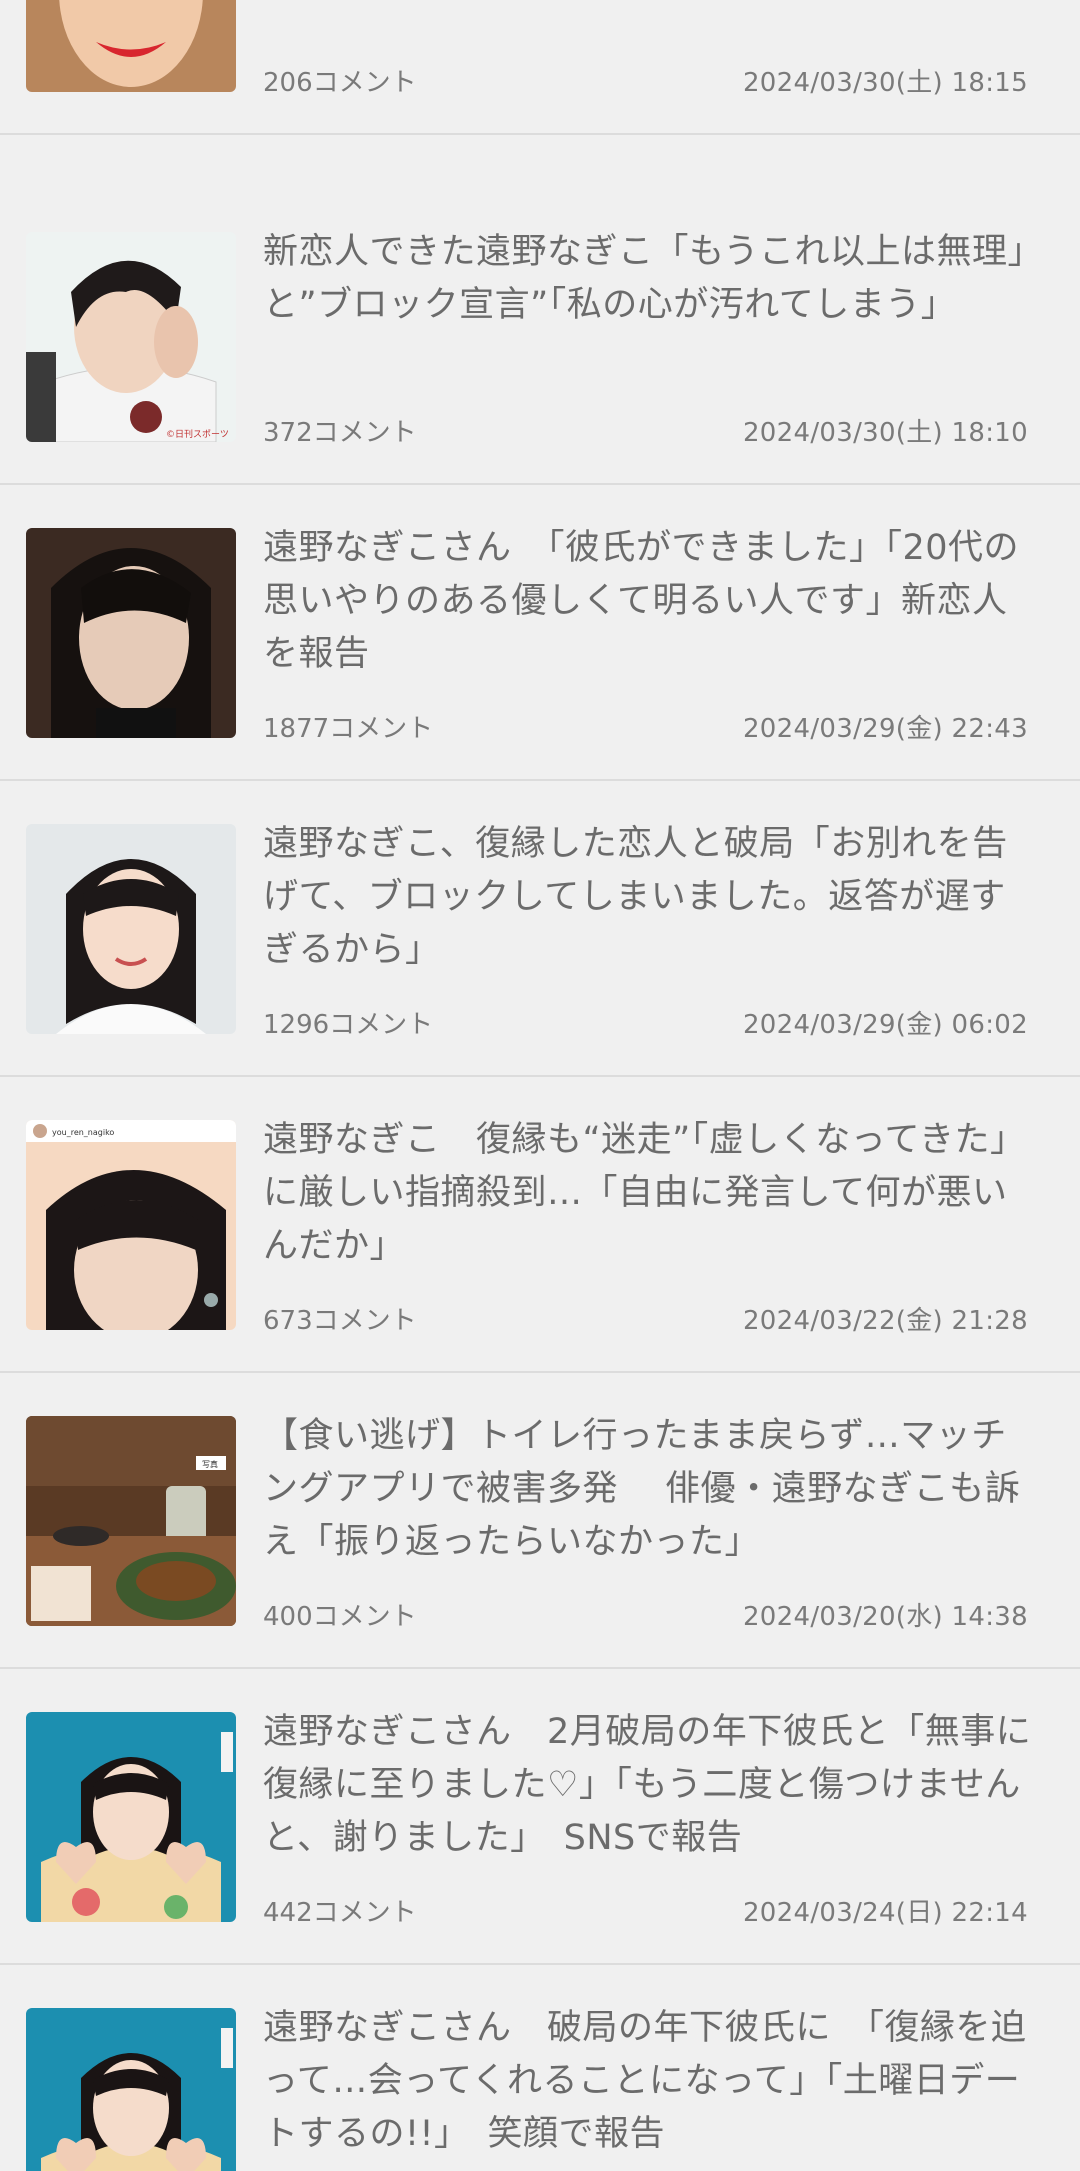 Image resolution: width=1080 pixels, height=2171 pixels. Describe the element at coordinates (210, 1464) in the screenshot. I see `svg-text: 写真` at that location.